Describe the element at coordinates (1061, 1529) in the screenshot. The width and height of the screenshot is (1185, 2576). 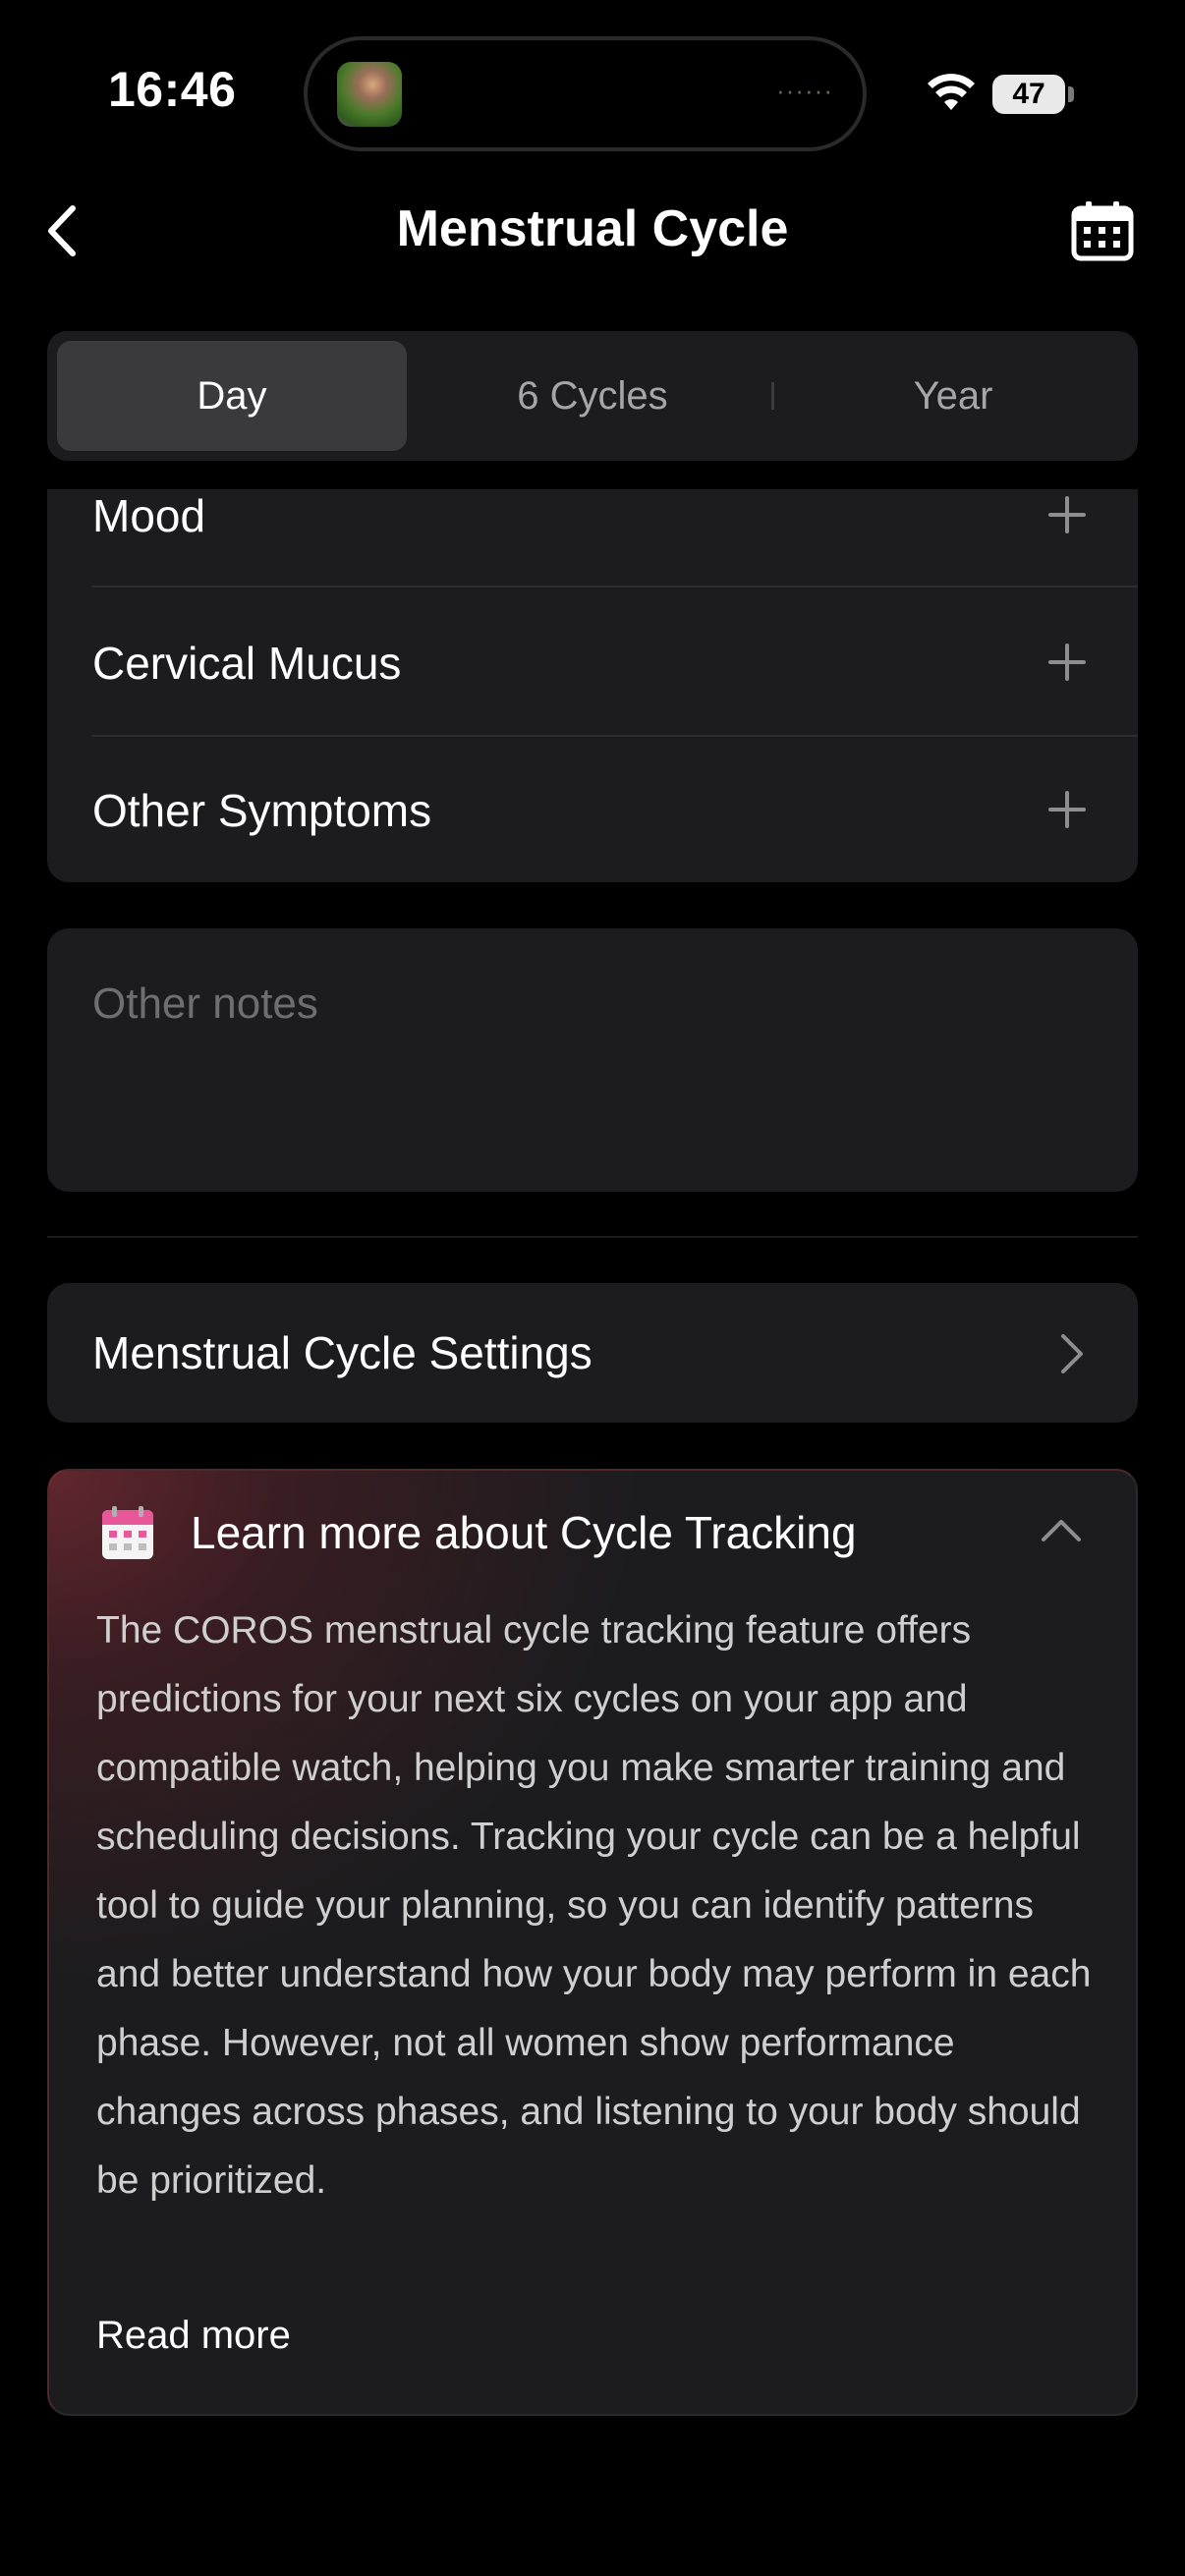
I see `chevron-up-icon` at that location.